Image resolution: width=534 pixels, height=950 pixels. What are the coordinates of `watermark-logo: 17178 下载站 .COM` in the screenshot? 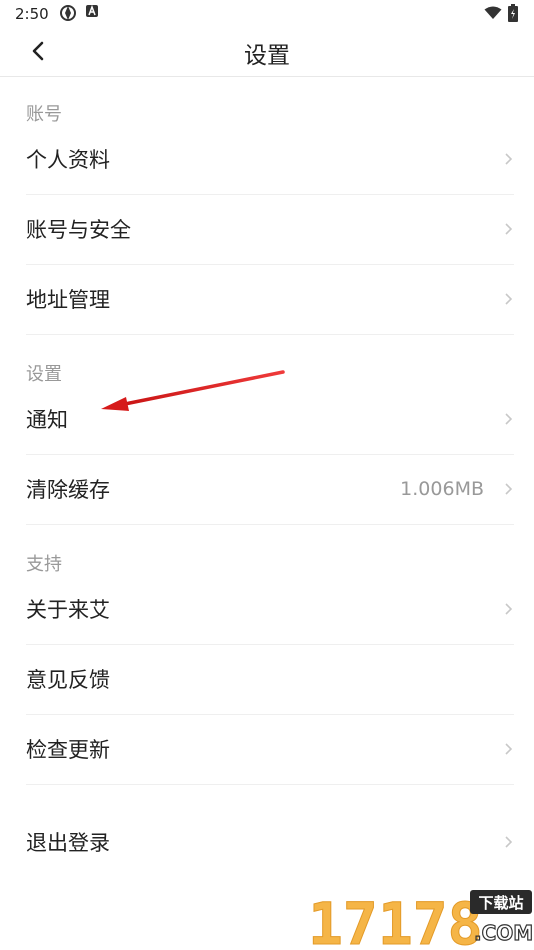 It's located at (421, 920).